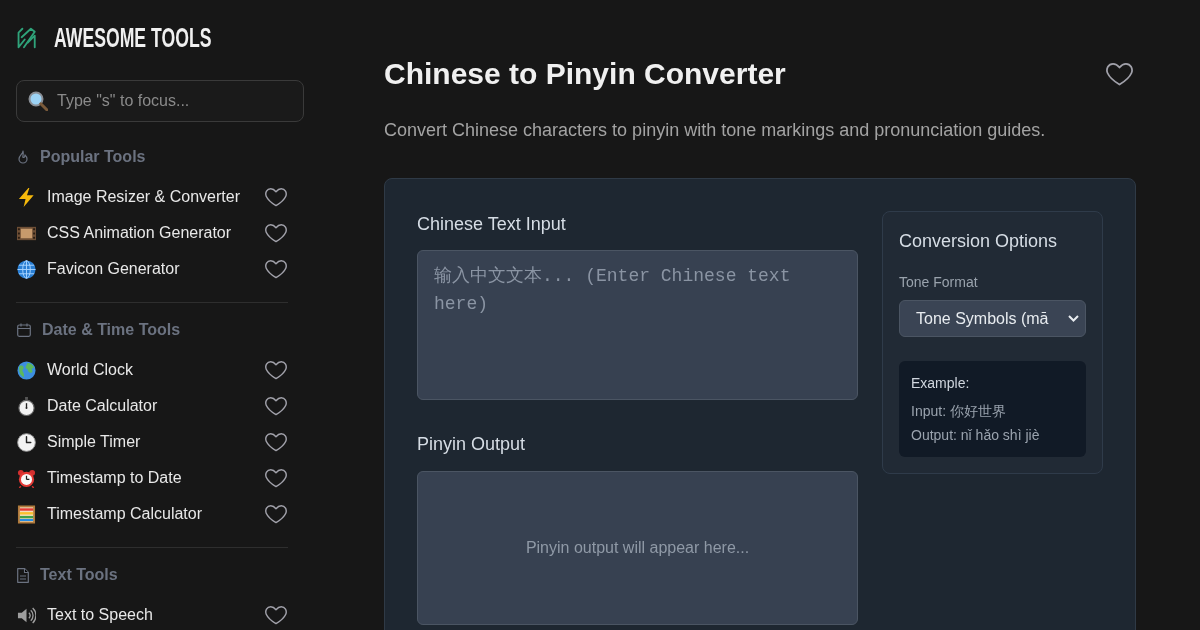  I want to click on sidebar-item: Simple Timer, so click(78, 442).